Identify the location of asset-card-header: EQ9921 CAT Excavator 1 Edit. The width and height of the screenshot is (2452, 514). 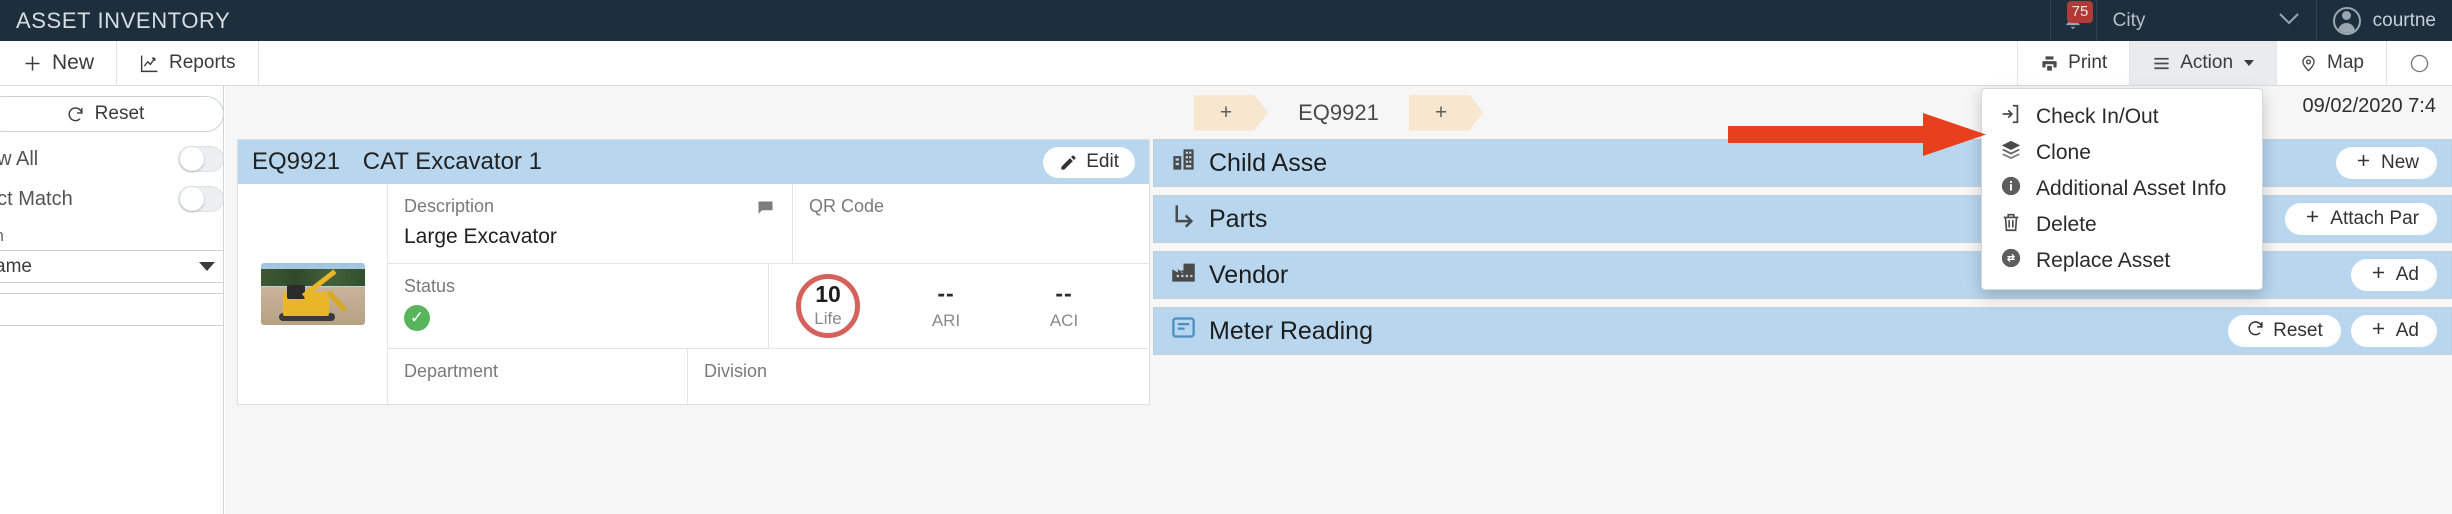
(693, 162).